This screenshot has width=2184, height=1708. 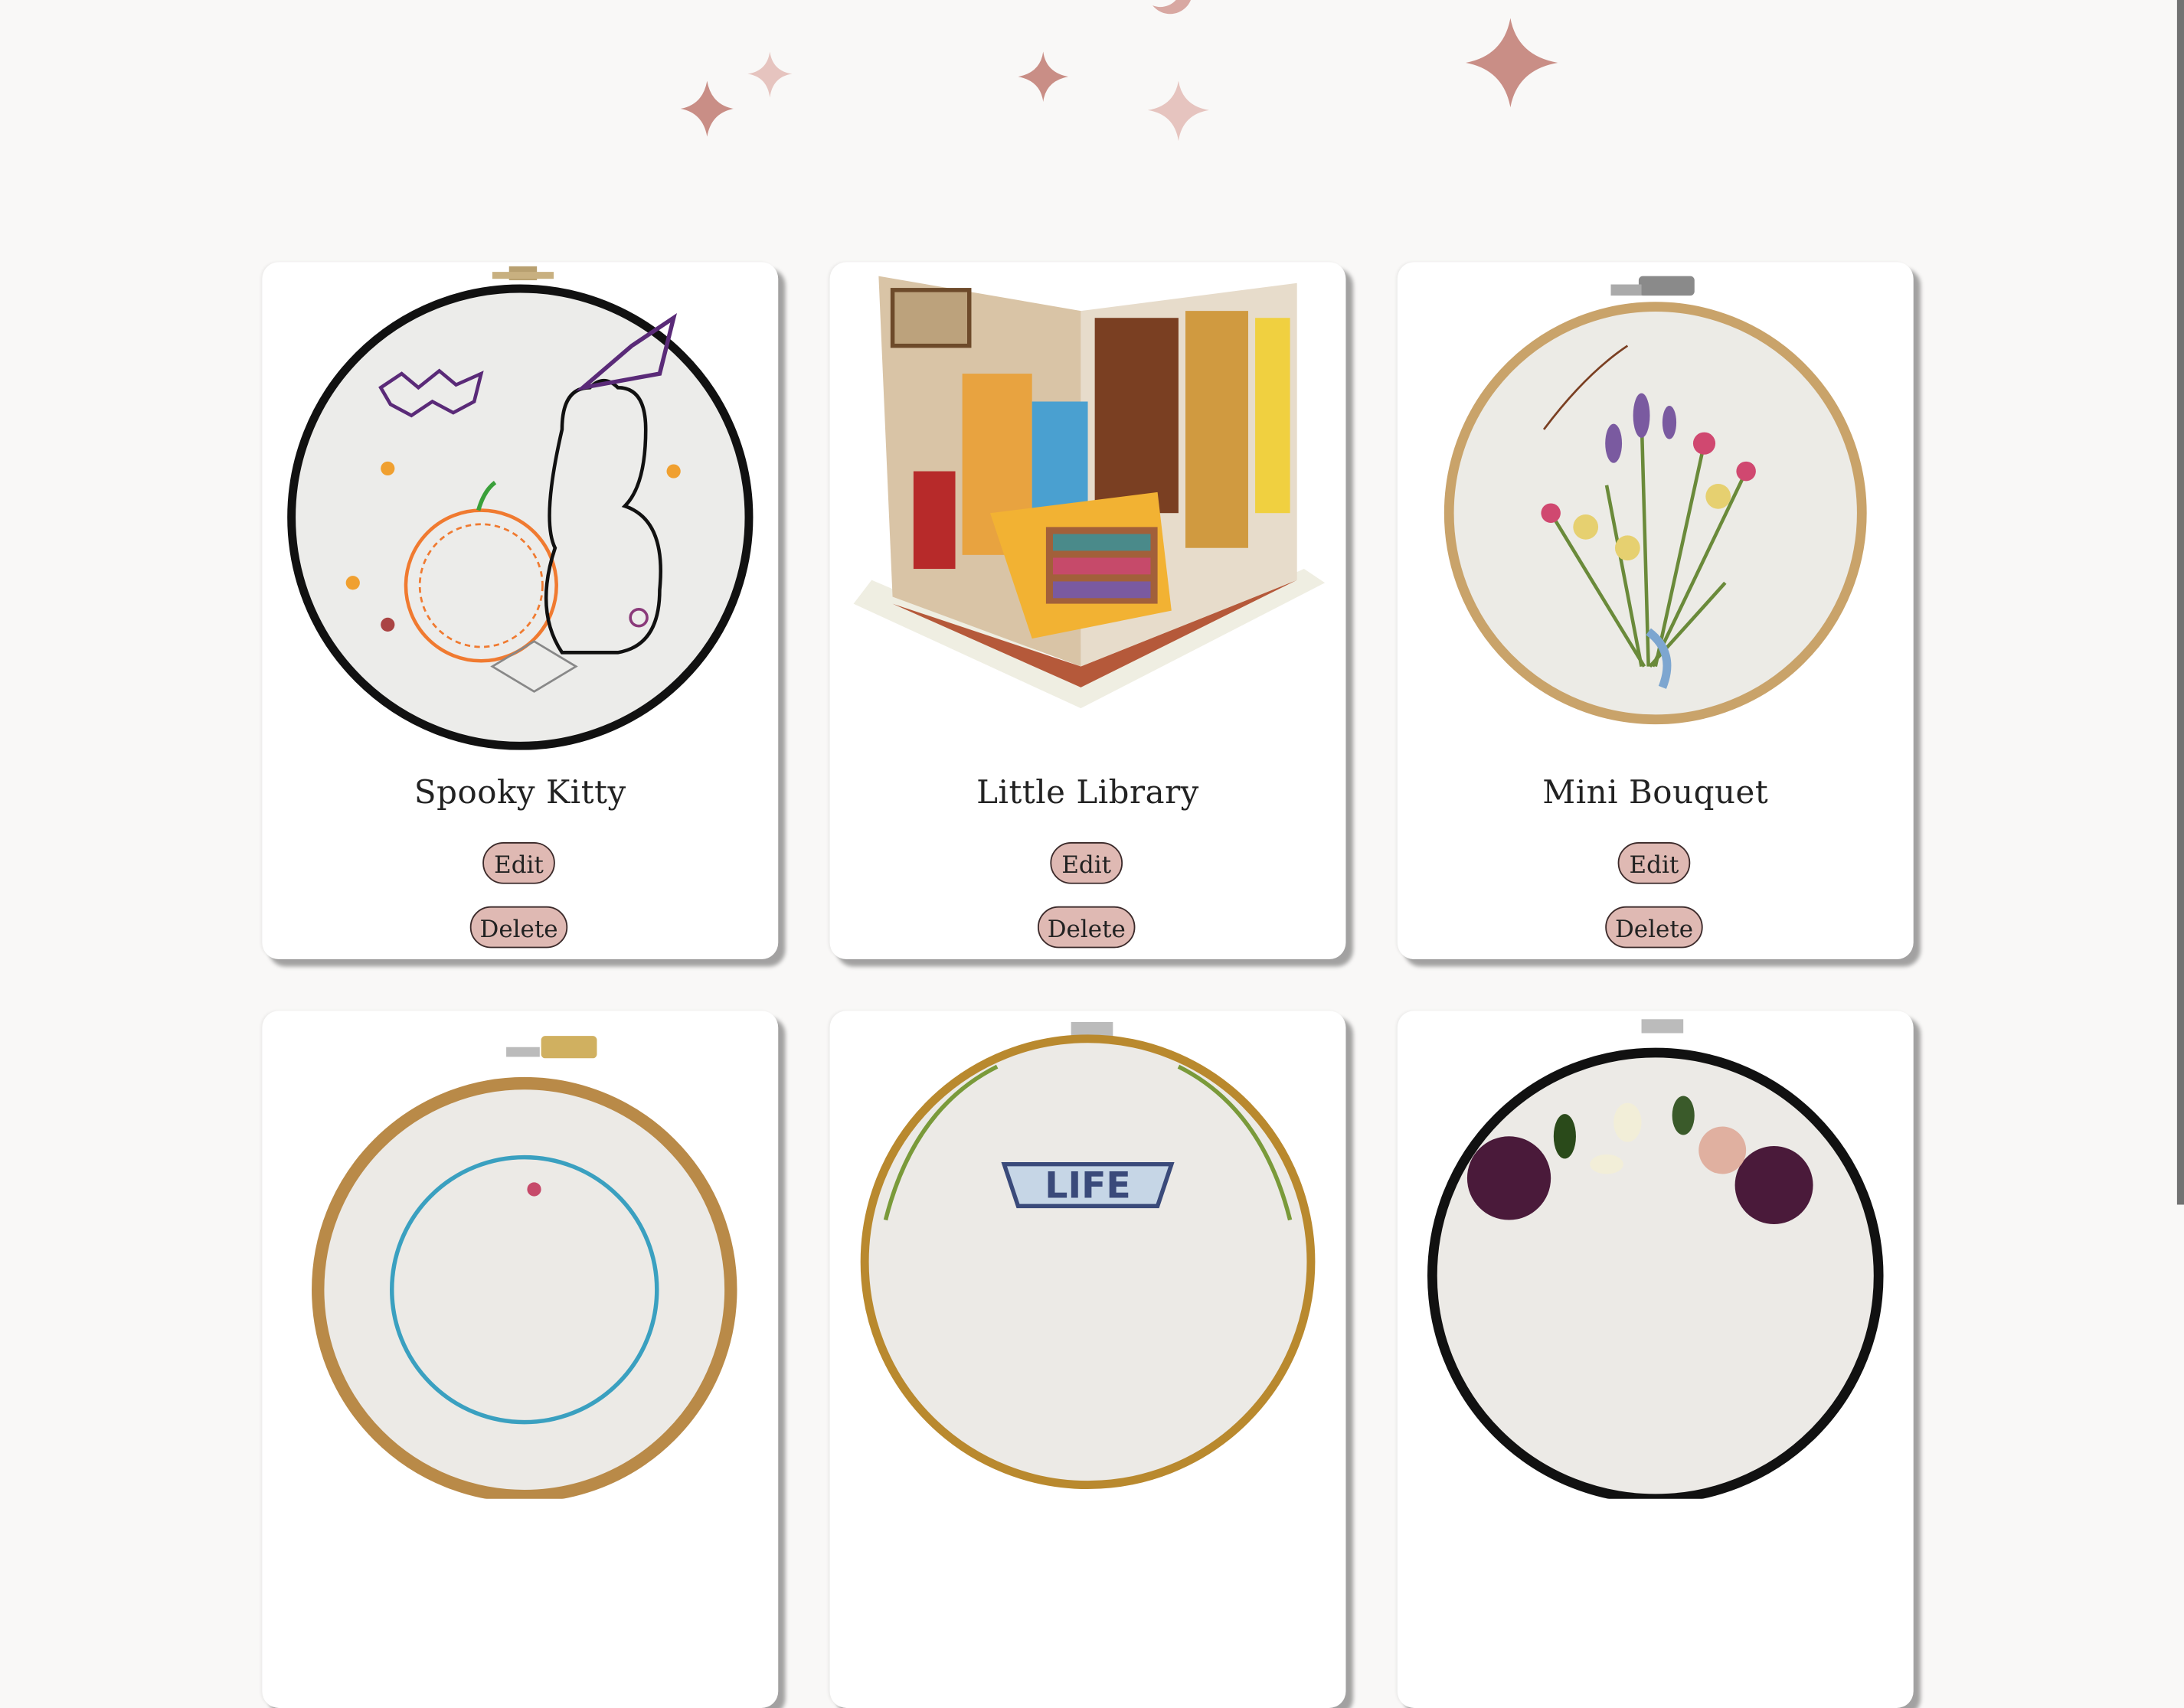 What do you see at coordinates (1167, 8) in the screenshot?
I see `moon-icon` at bounding box center [1167, 8].